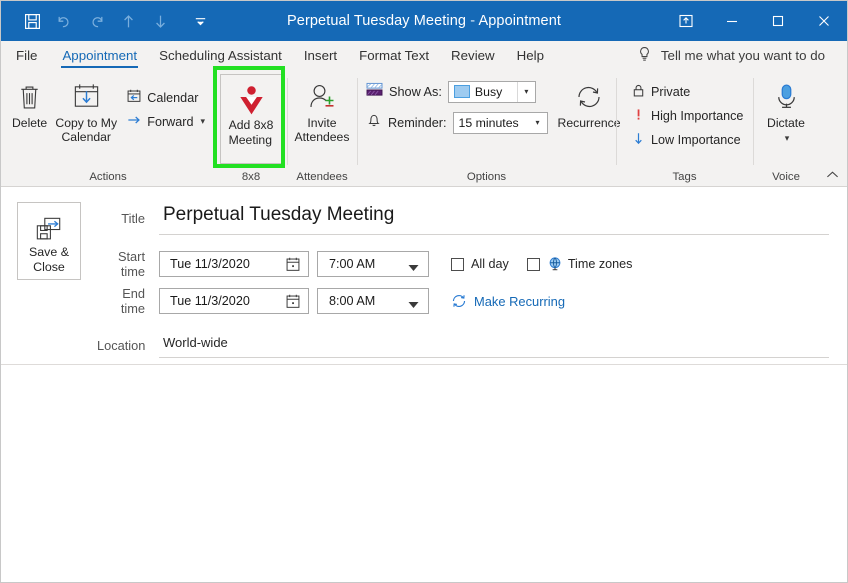  Describe the element at coordinates (195, 342) in the screenshot. I see `location-value: World-wide` at that location.